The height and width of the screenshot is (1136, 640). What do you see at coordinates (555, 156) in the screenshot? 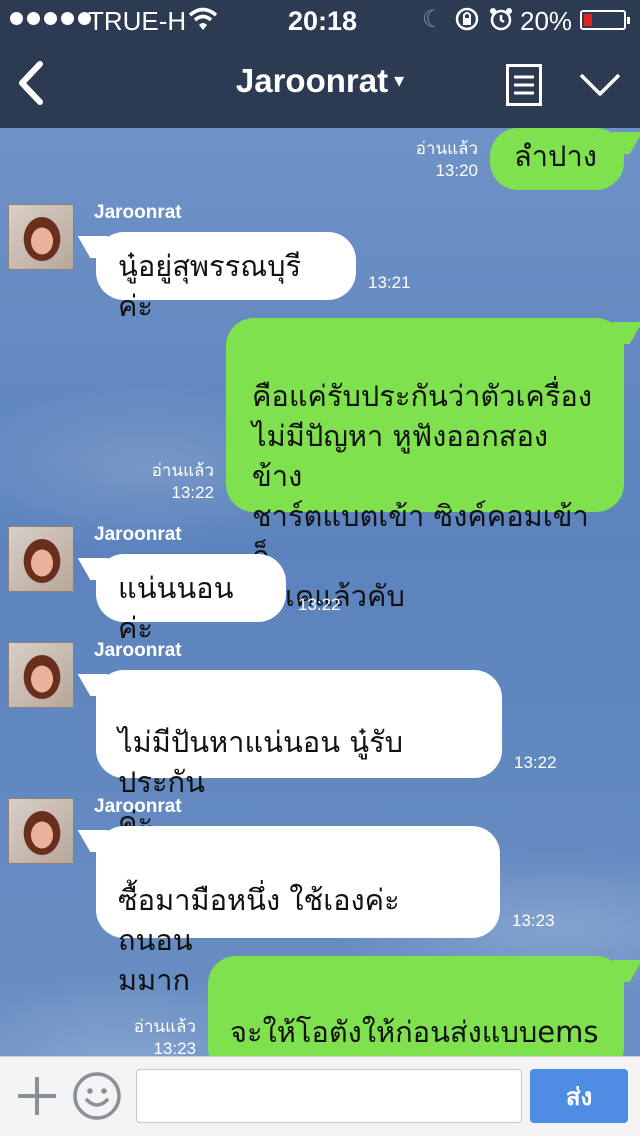
I see `message-text: ลำปาง` at bounding box center [555, 156].